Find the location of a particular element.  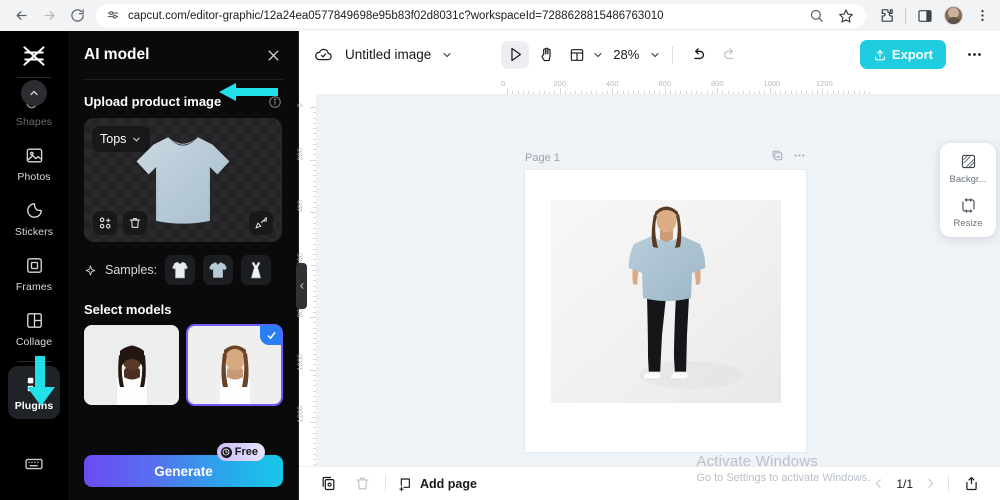

dress-icon is located at coordinates (256, 270).